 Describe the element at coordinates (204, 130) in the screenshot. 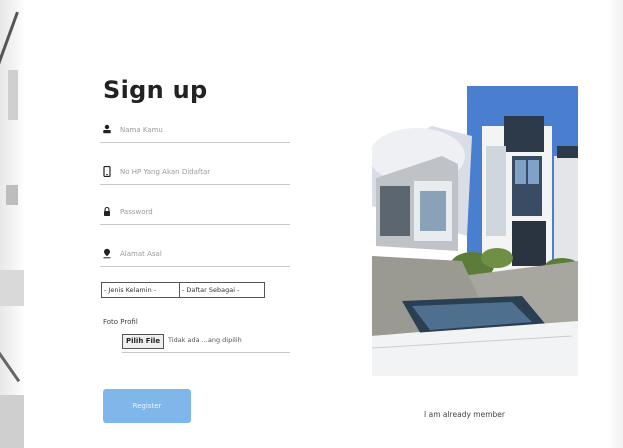

I see `name-input` at that location.